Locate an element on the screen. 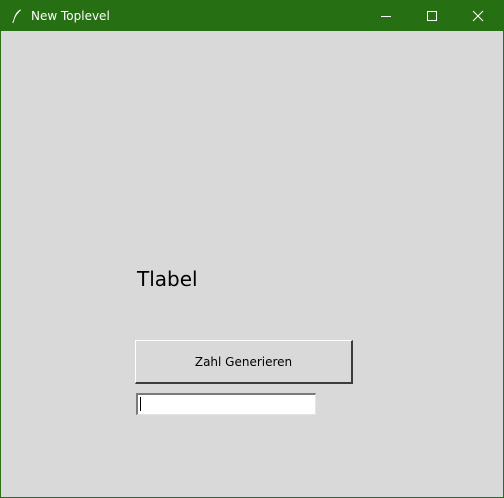 The height and width of the screenshot is (498, 504). close-icon is located at coordinates (478, 16).